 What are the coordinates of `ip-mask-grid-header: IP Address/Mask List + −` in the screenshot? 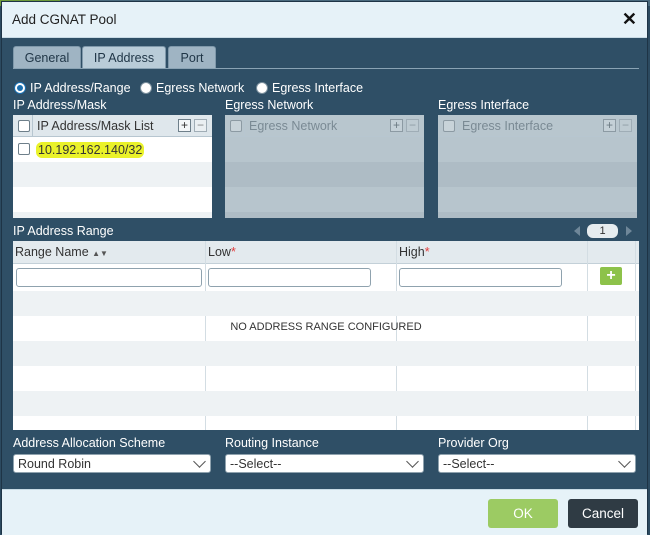 It's located at (112, 126).